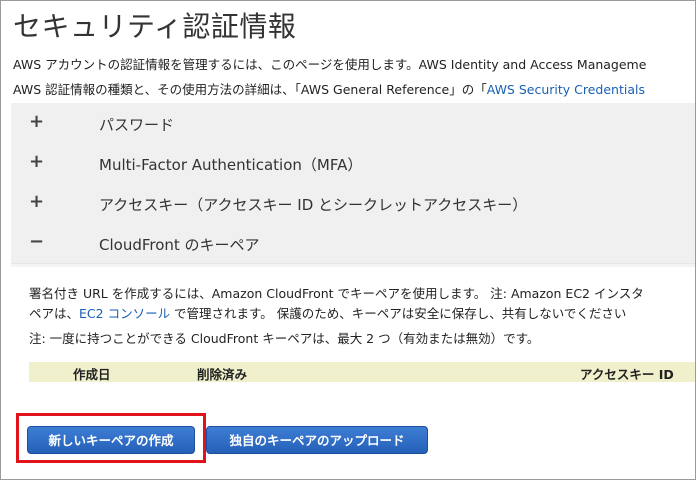  I want to click on page-title: セキュリティ認証情報, so click(155, 26).